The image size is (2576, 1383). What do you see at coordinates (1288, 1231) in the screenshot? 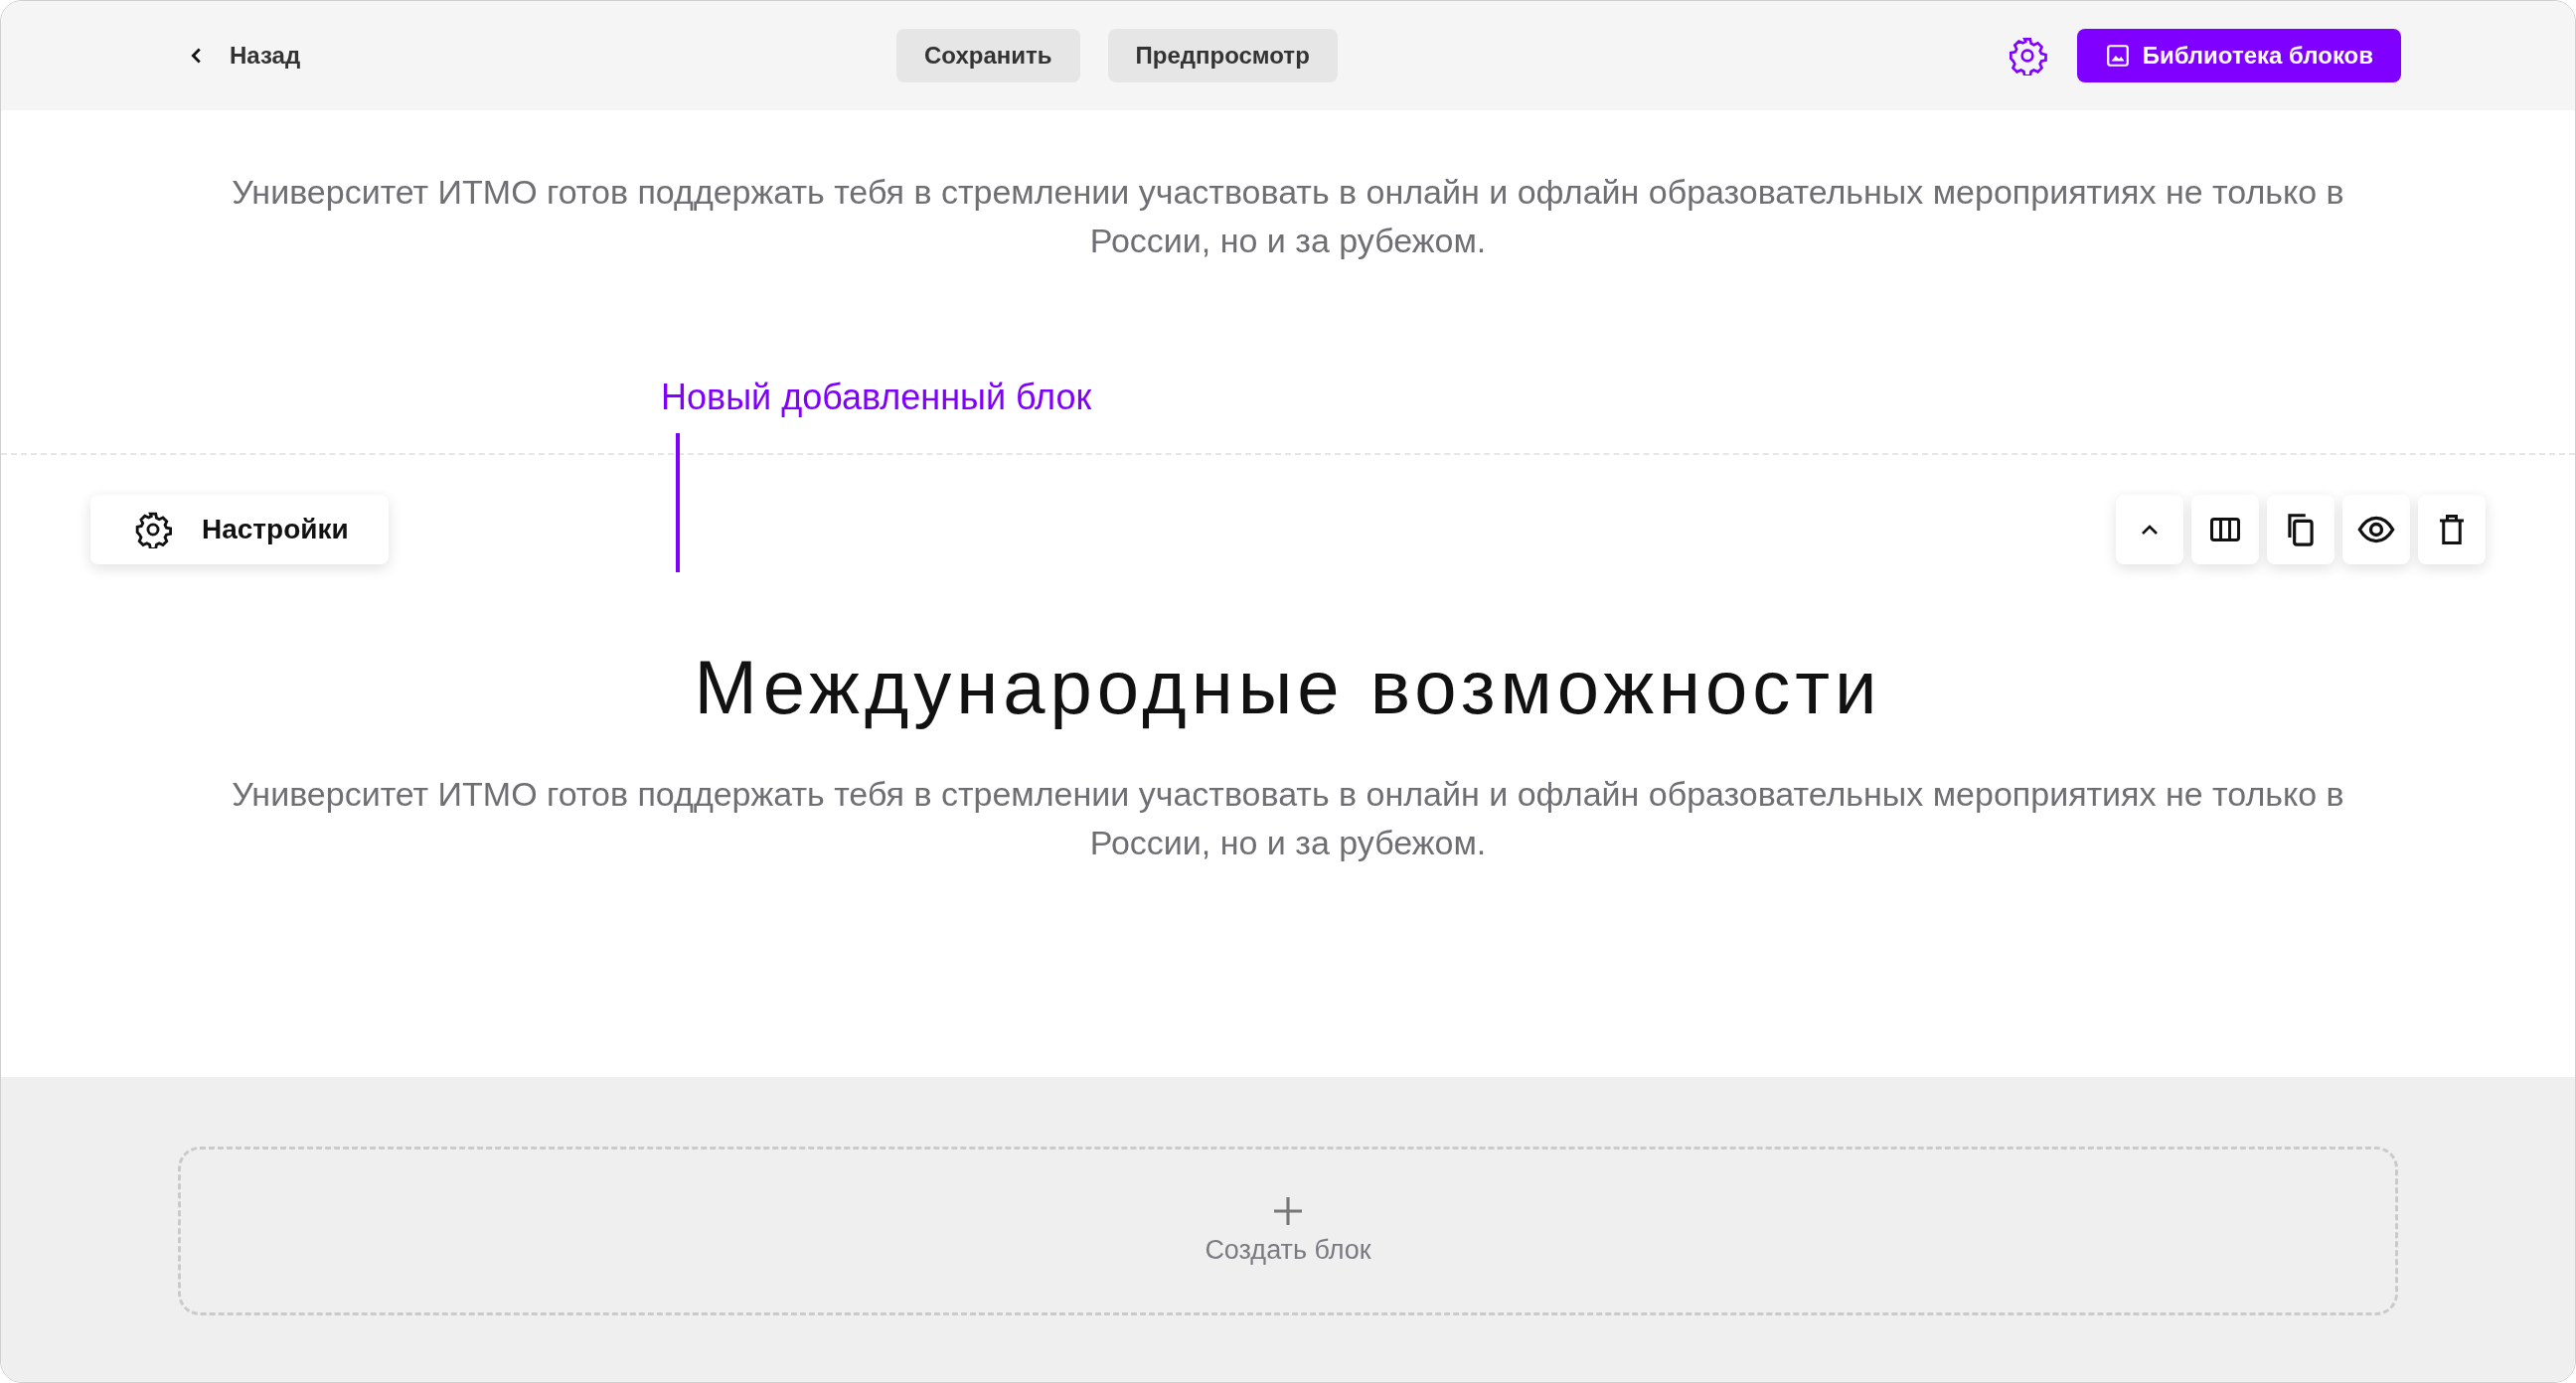
I see `create-block-button: Создать блок` at bounding box center [1288, 1231].